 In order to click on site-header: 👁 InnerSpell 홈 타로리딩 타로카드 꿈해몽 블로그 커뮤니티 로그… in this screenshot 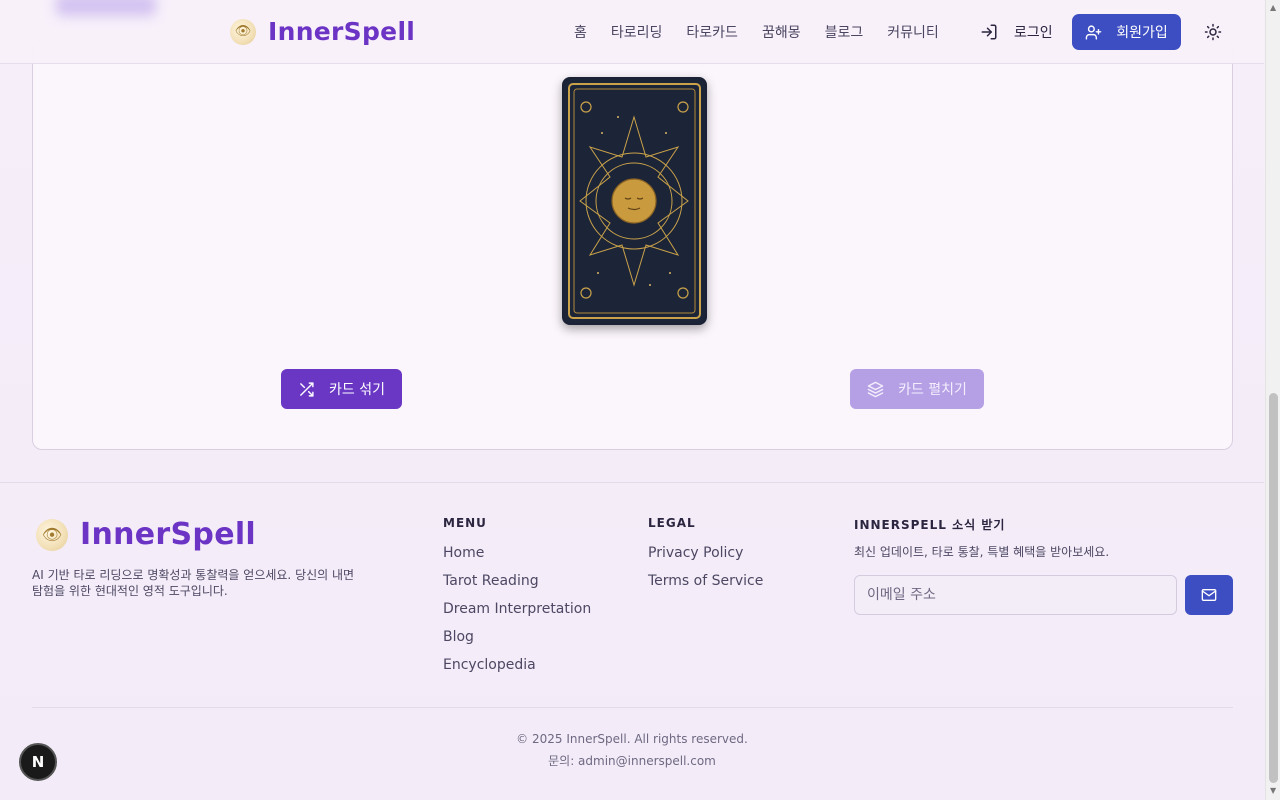, I will do `click(632, 32)`.